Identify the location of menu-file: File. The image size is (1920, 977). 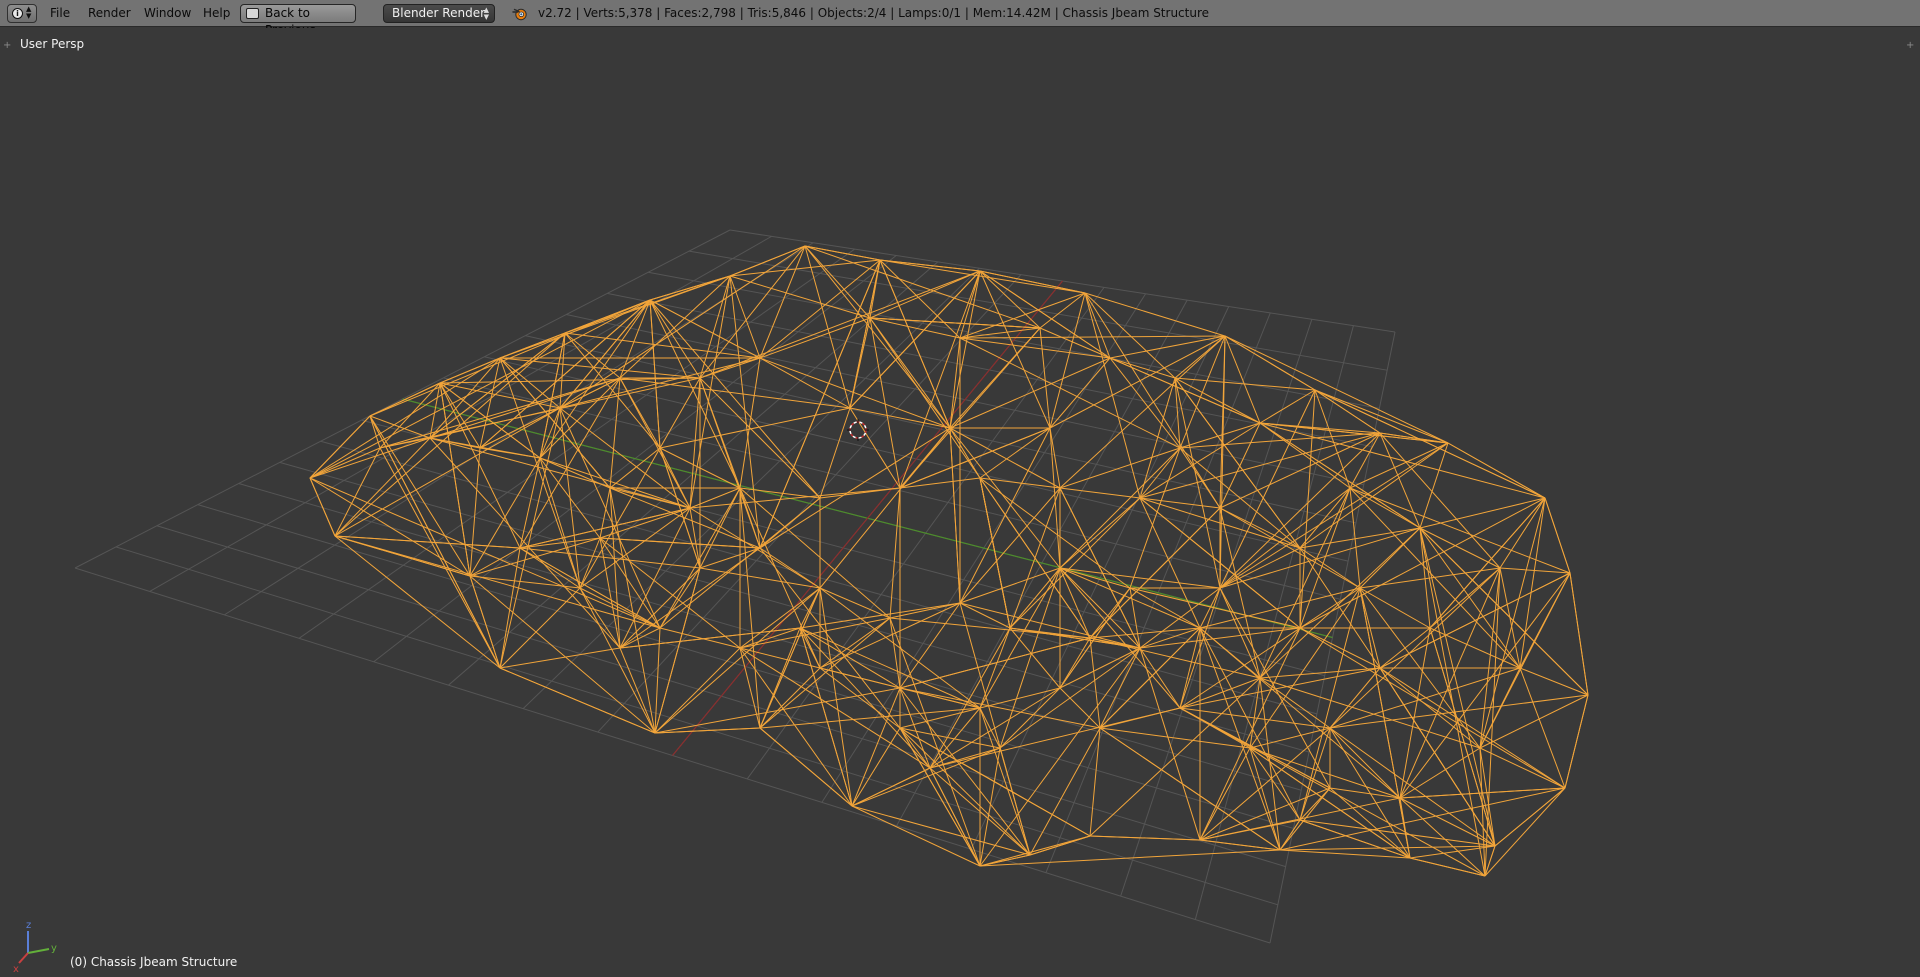
(60, 13).